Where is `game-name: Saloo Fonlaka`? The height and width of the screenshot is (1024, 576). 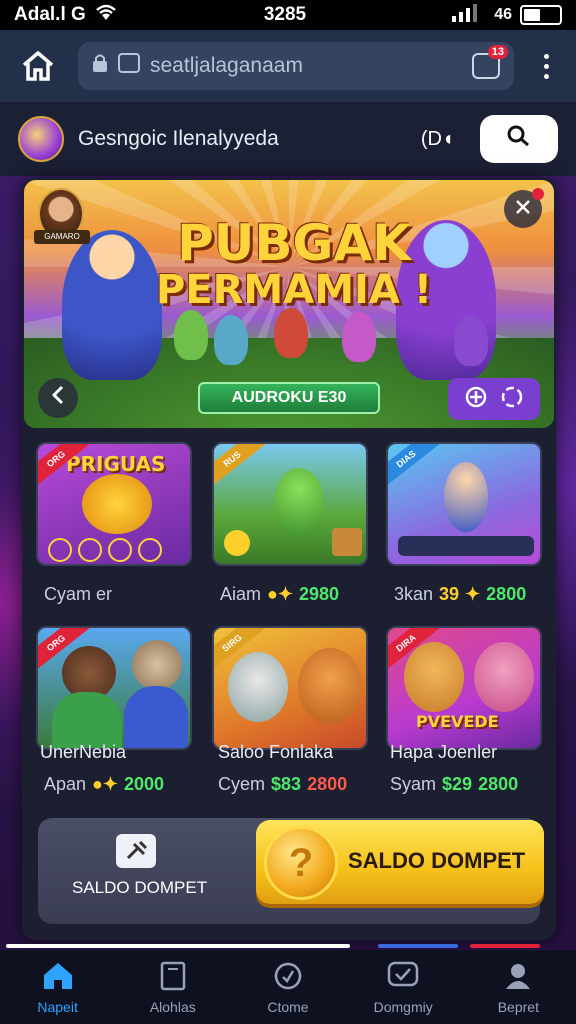
game-name: Saloo Fonlaka is located at coordinates (276, 752).